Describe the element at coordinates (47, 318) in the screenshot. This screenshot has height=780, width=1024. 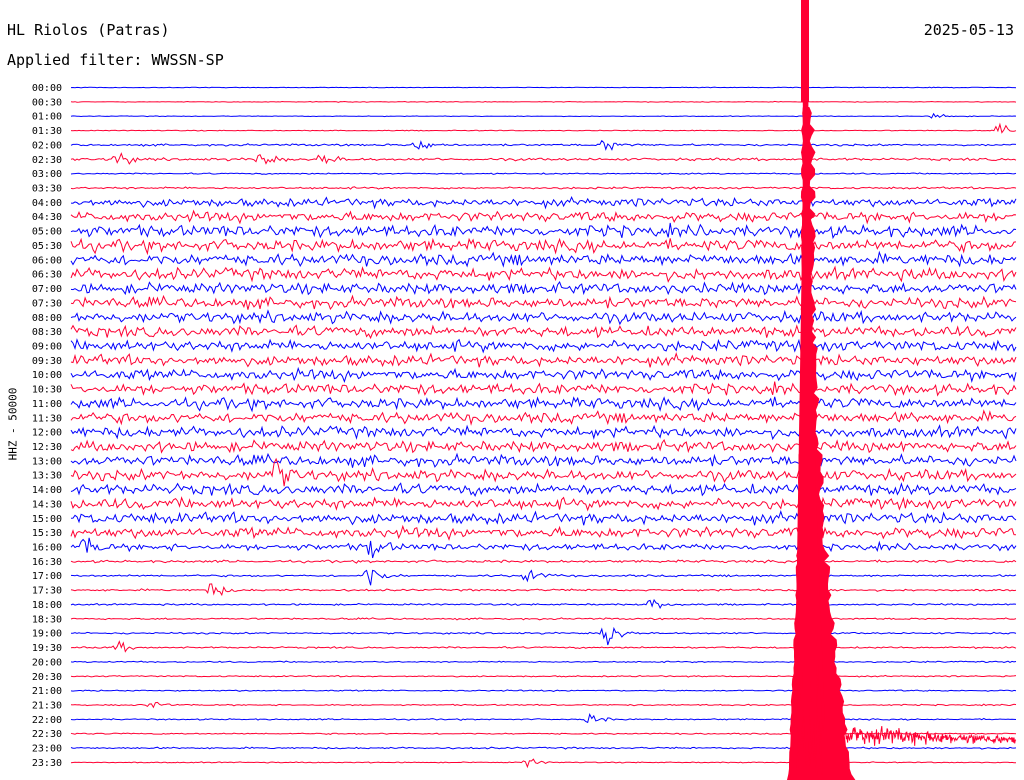
I see `row-tick-label: 08:00` at that location.